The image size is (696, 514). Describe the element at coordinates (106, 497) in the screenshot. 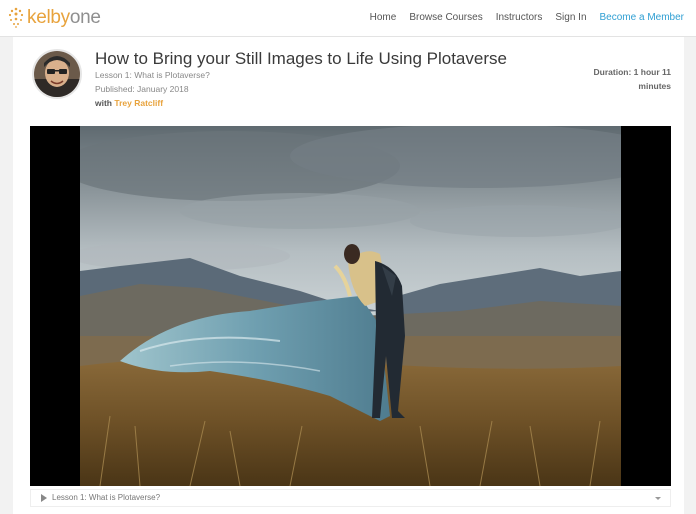

I see `lesson-selector-label: Lesson 1: What is Plotaverse?` at that location.